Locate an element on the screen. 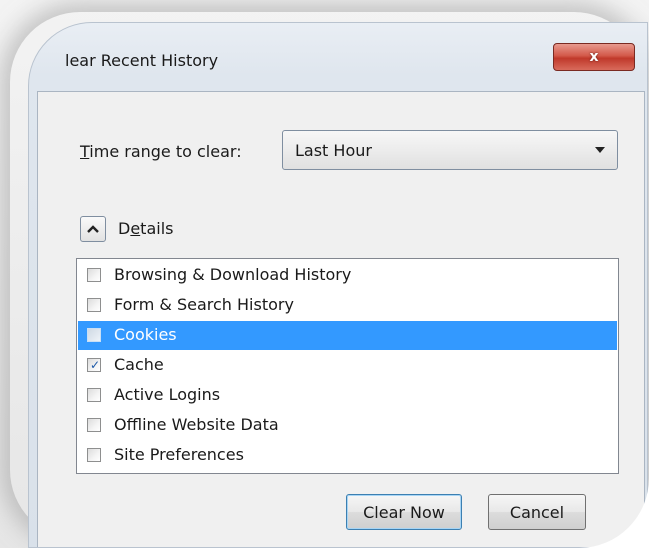 The image size is (649, 548). time-range-label: Time range to clear: is located at coordinates (161, 151).